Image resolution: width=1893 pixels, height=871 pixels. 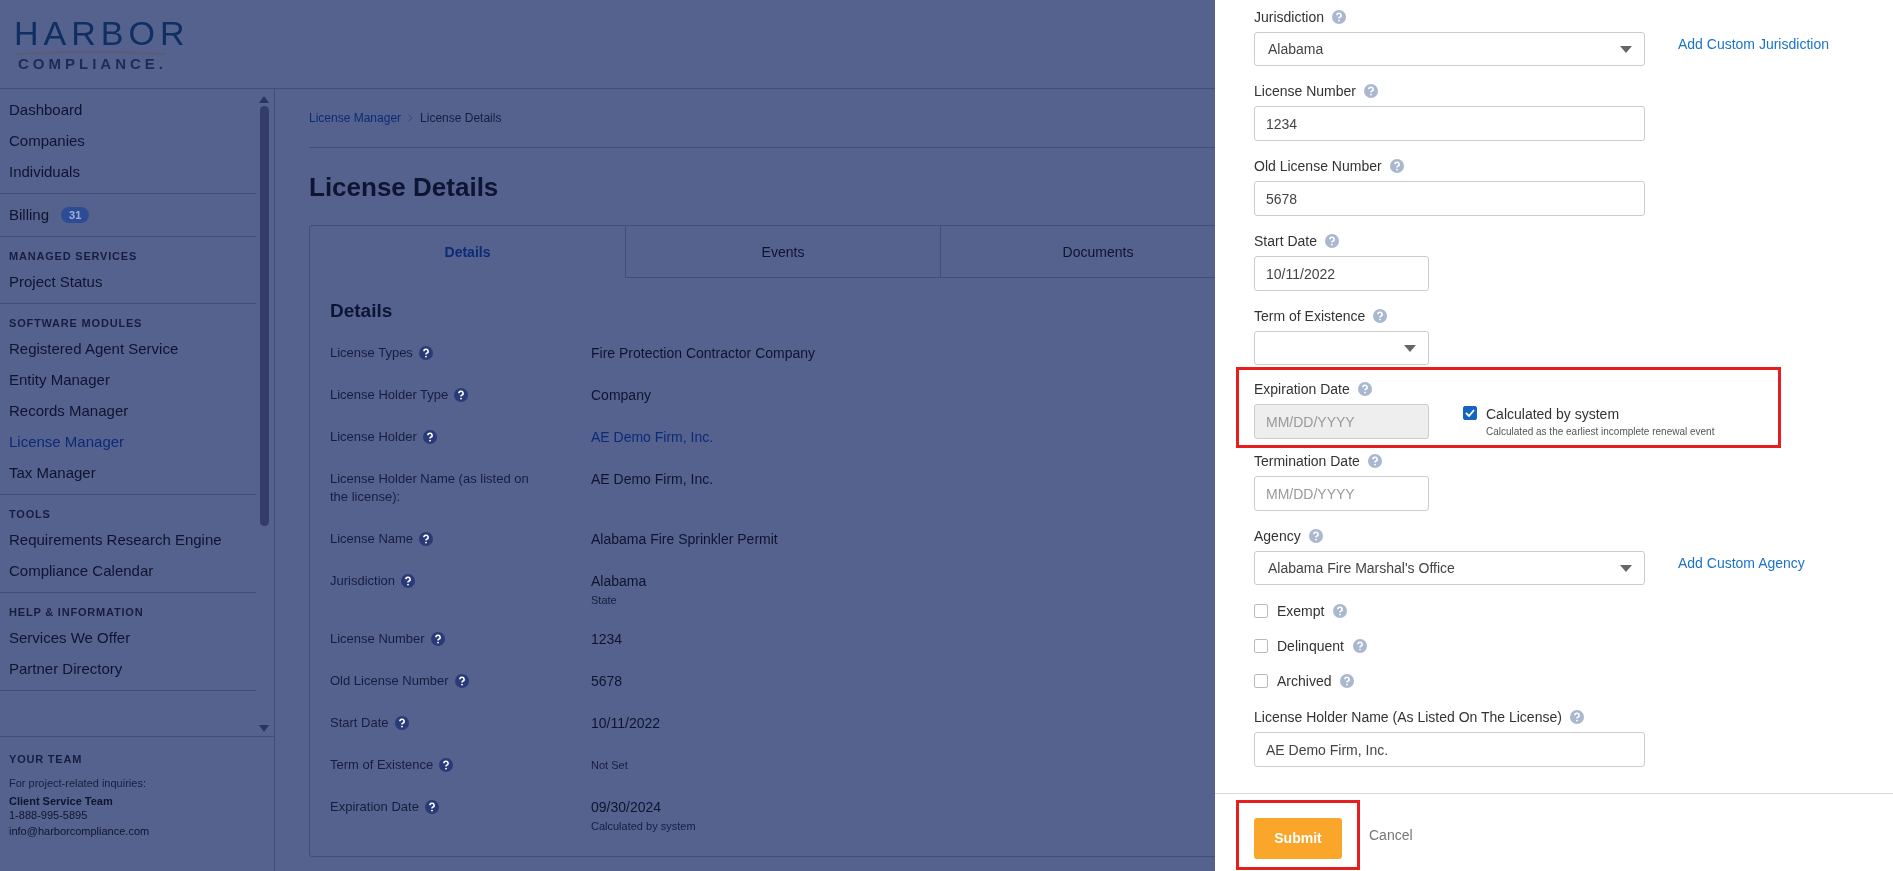 What do you see at coordinates (461, 118) in the screenshot?
I see `breadcrumb-item: License Details` at bounding box center [461, 118].